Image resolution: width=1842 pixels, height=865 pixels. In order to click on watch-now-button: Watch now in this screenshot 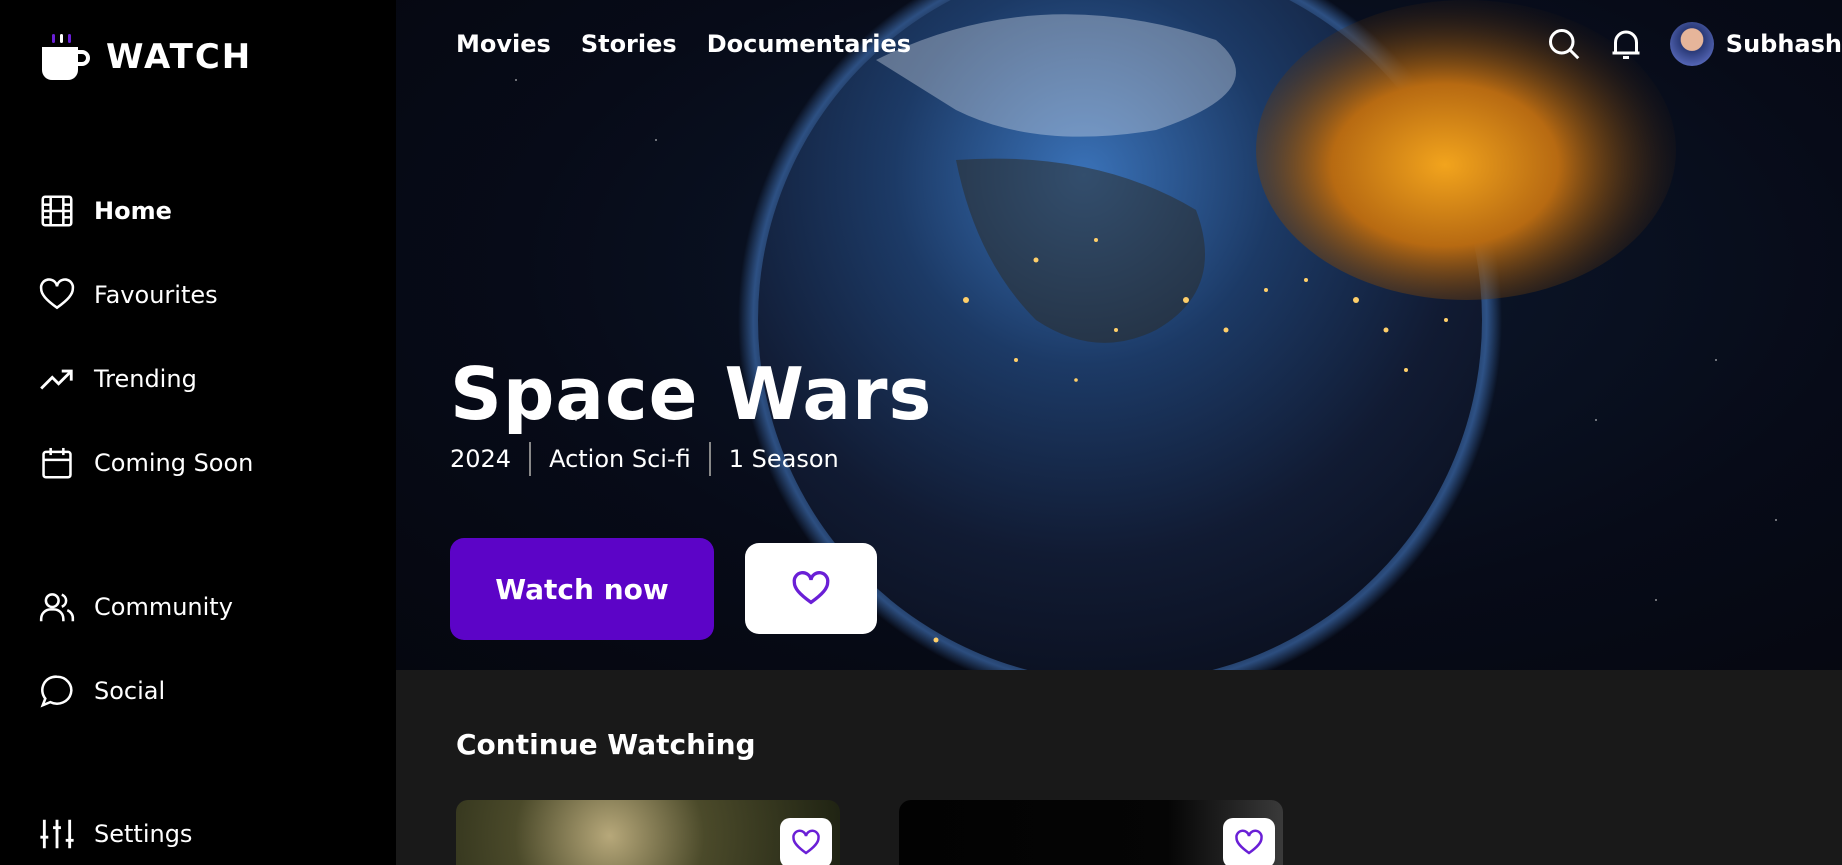, I will do `click(582, 589)`.